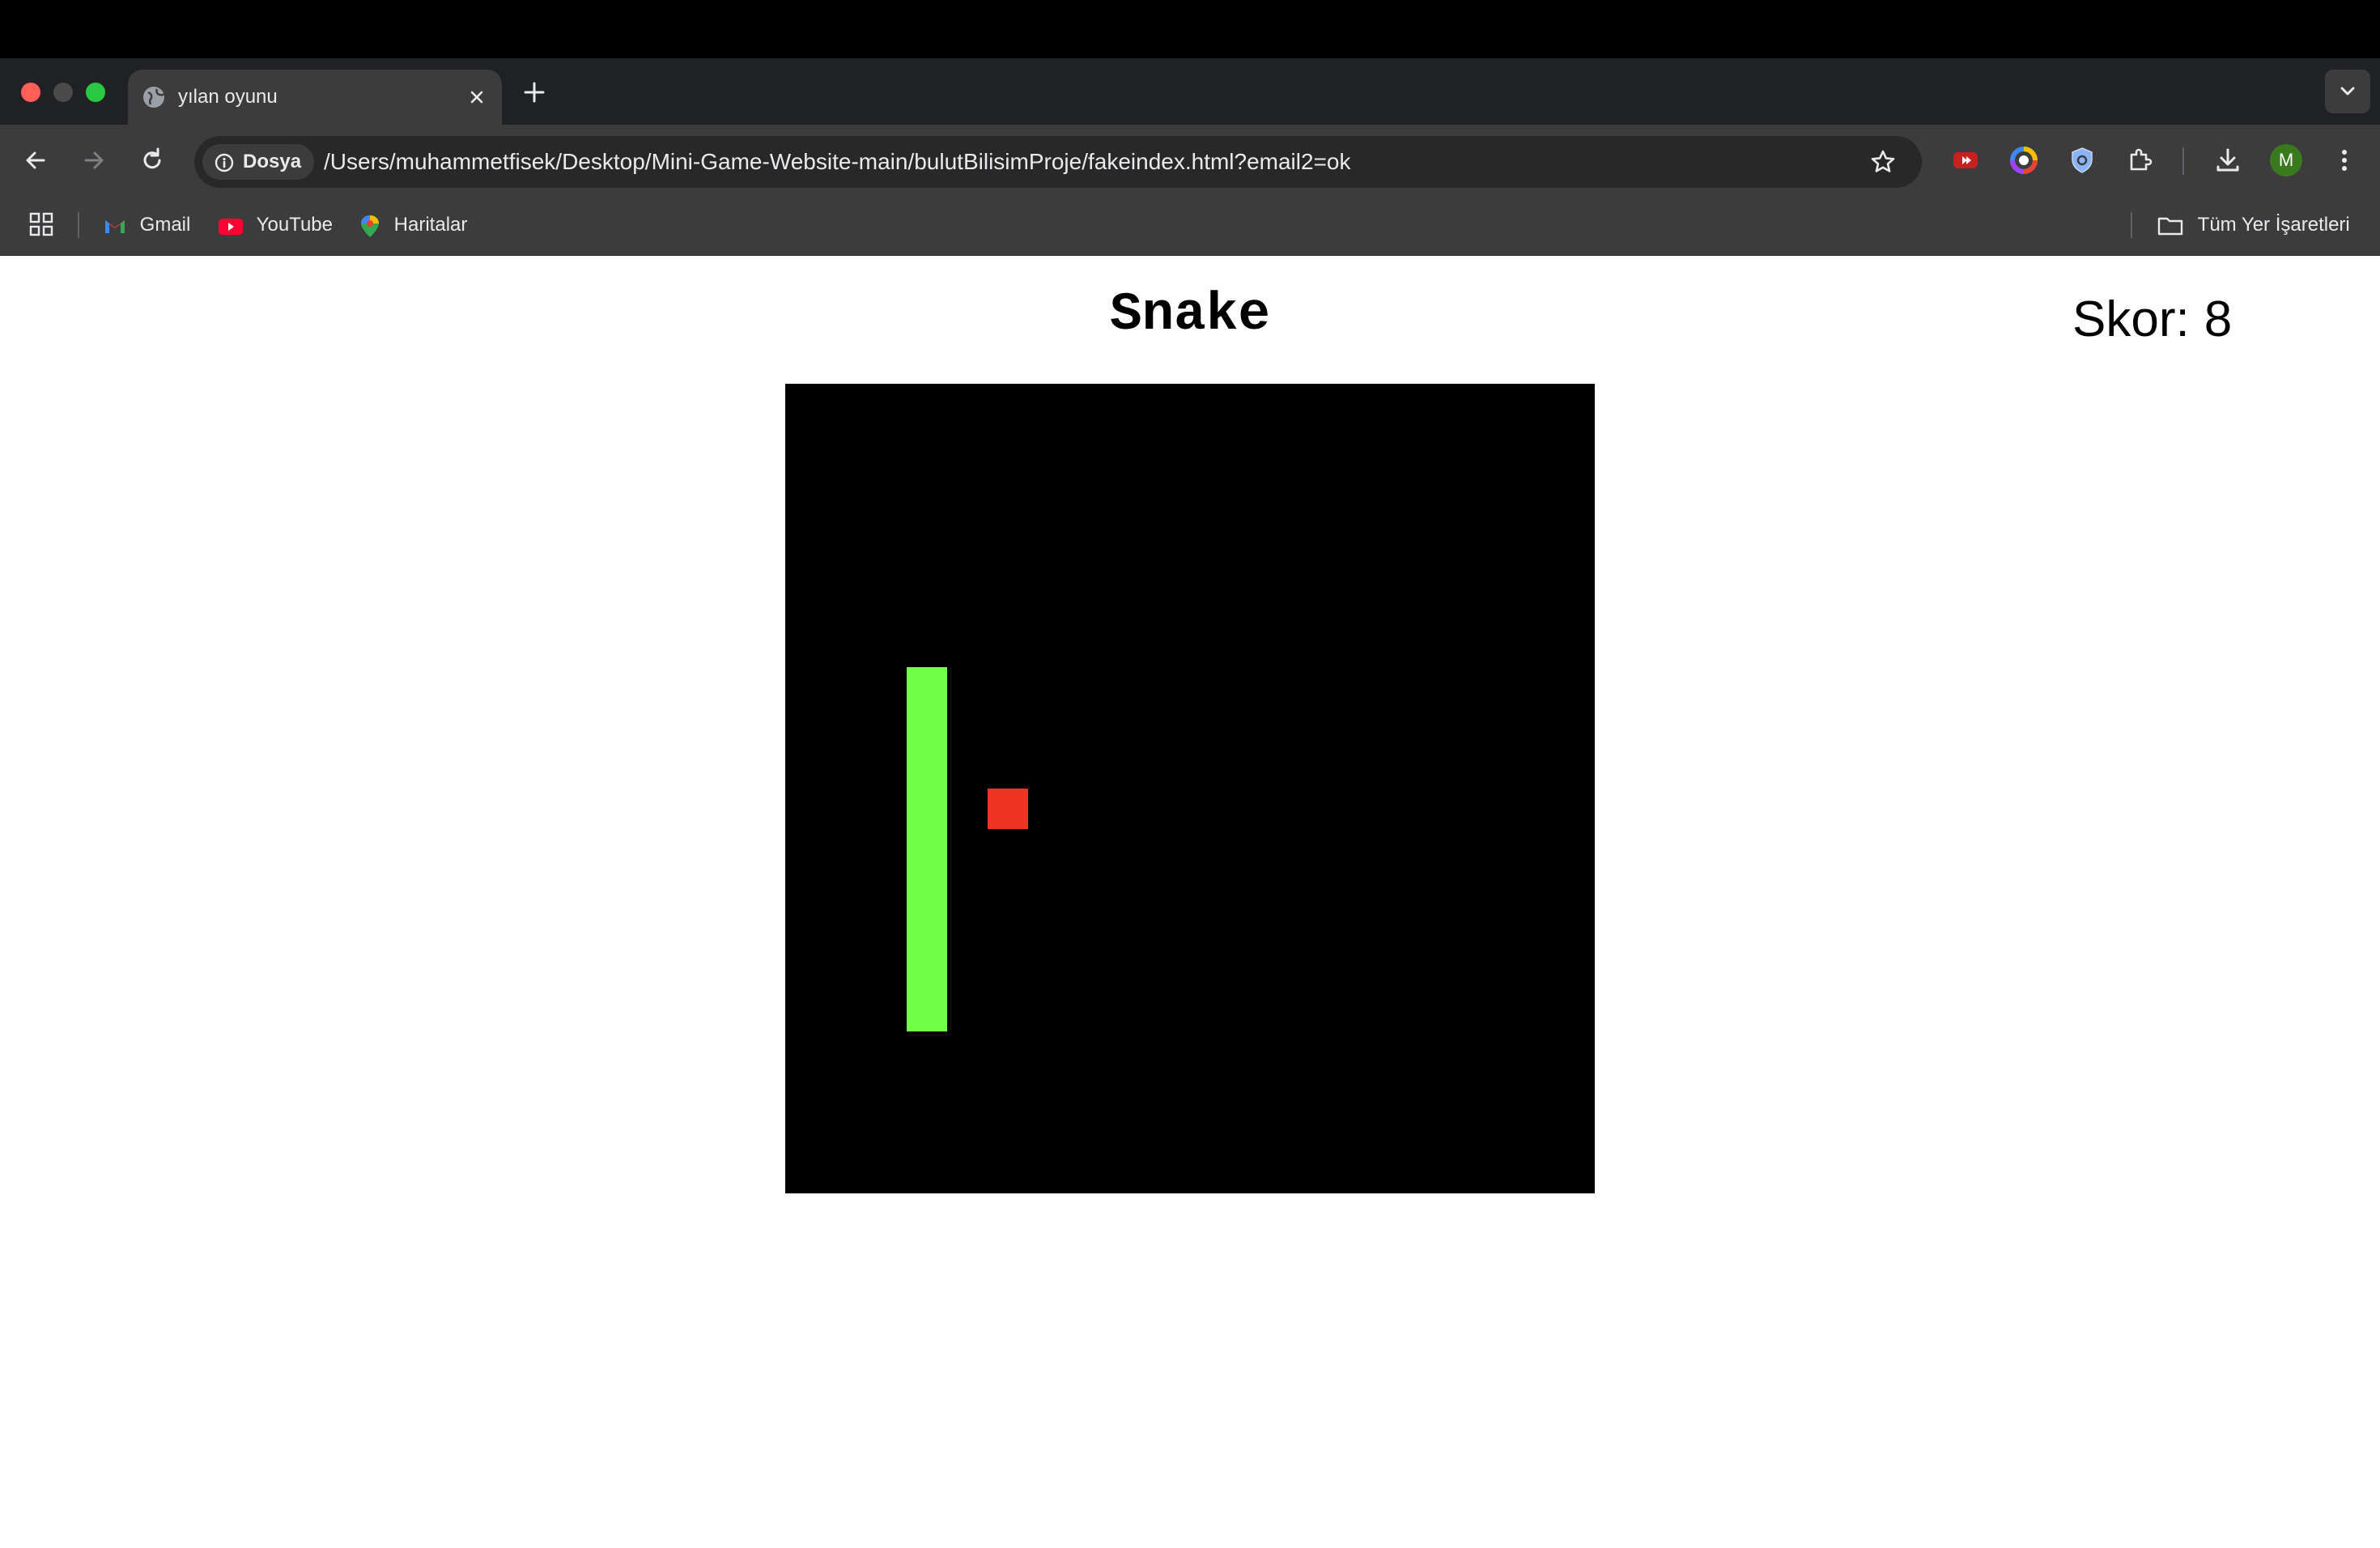  What do you see at coordinates (431, 225) in the screenshot?
I see `bookmark-label: Haritalar` at bounding box center [431, 225].